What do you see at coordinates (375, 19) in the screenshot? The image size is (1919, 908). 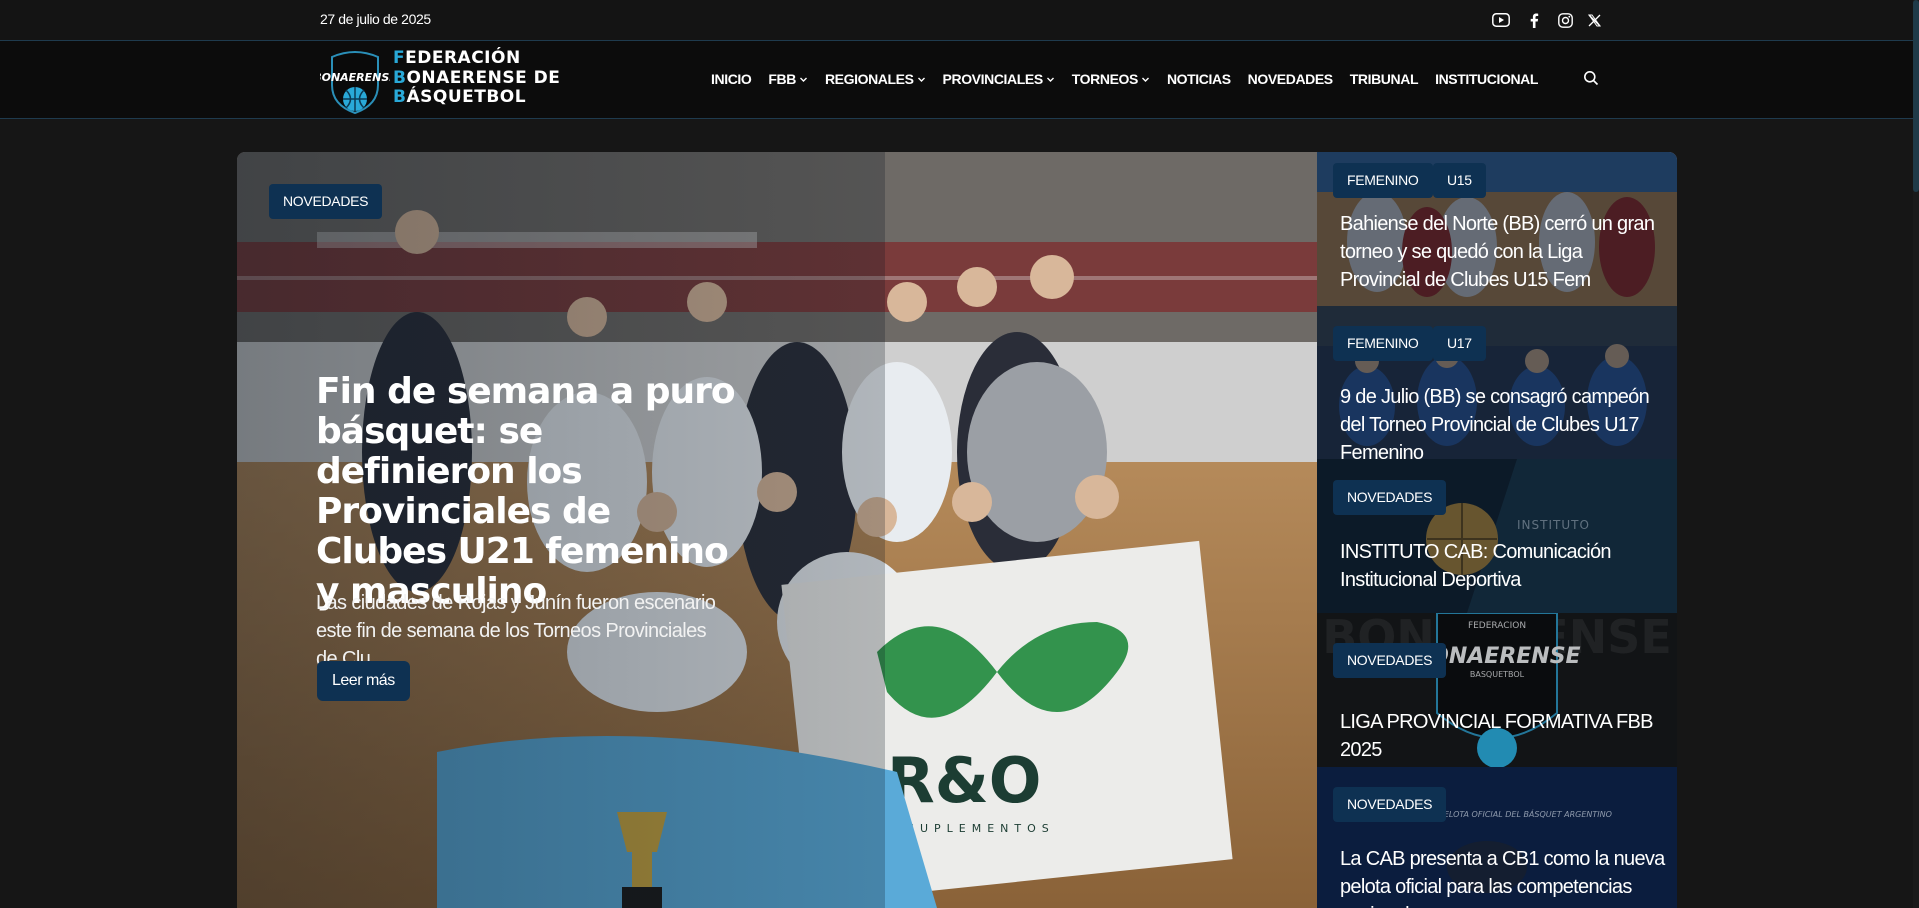 I see `current-date: 27 de julio de 2025` at bounding box center [375, 19].